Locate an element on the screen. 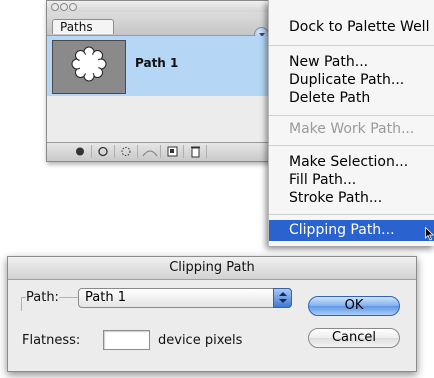  fill-path-button is located at coordinates (80, 151).